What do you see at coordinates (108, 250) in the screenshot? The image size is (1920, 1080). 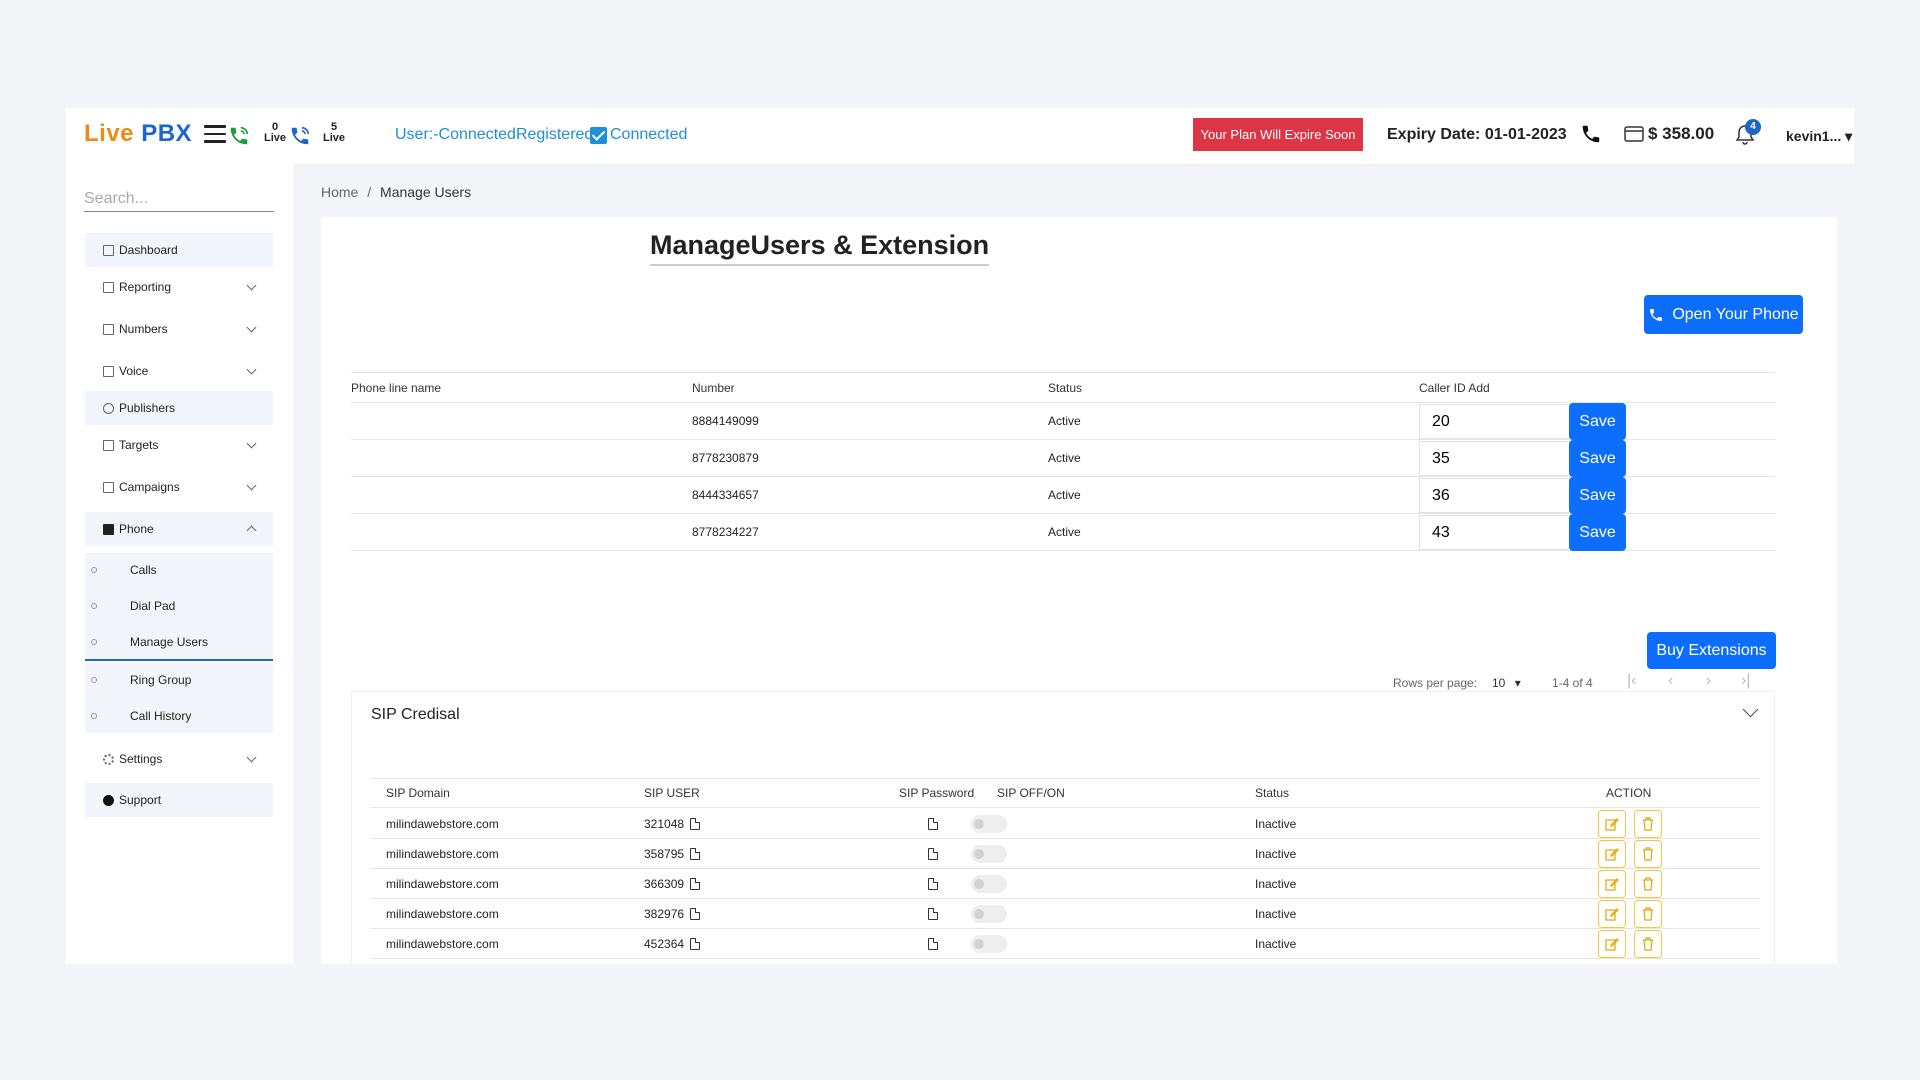 I see `dashboard-icon` at bounding box center [108, 250].